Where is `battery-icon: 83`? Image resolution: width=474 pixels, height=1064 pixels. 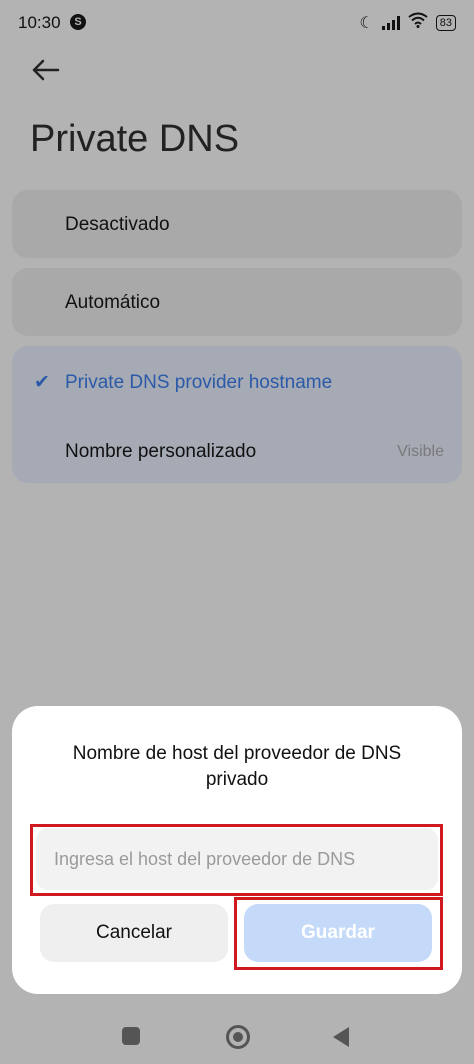 battery-icon: 83 is located at coordinates (445, 22).